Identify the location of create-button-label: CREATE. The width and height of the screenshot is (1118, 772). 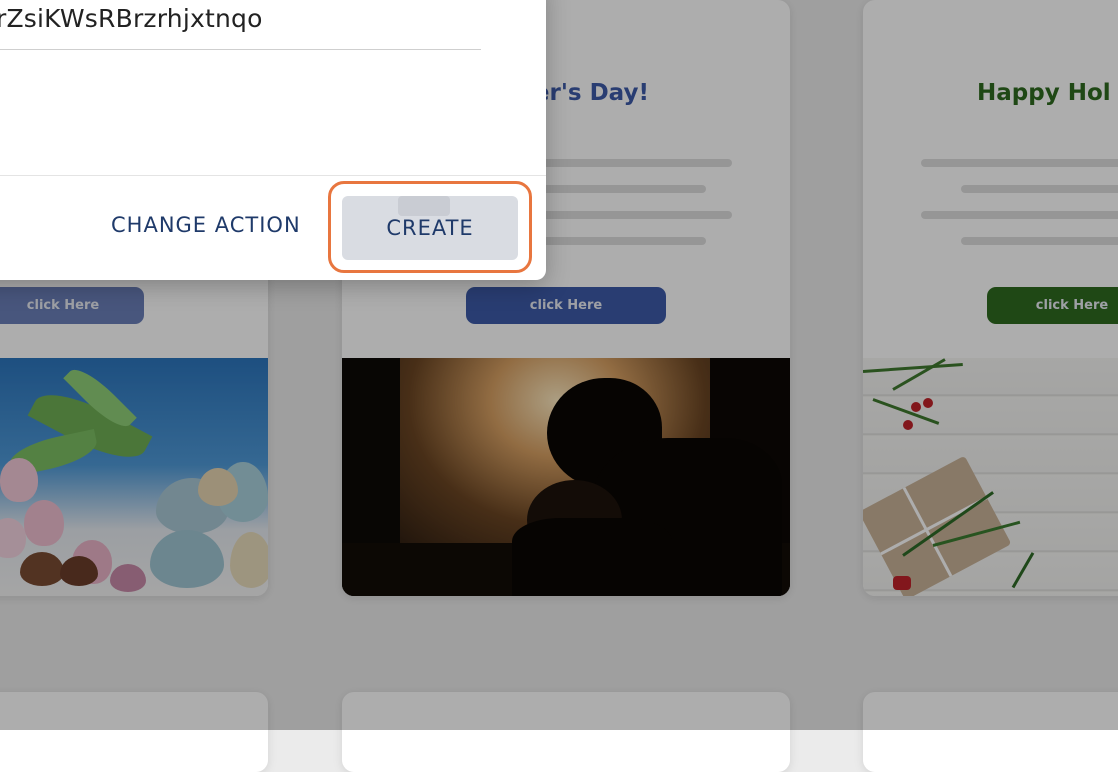
(430, 228).